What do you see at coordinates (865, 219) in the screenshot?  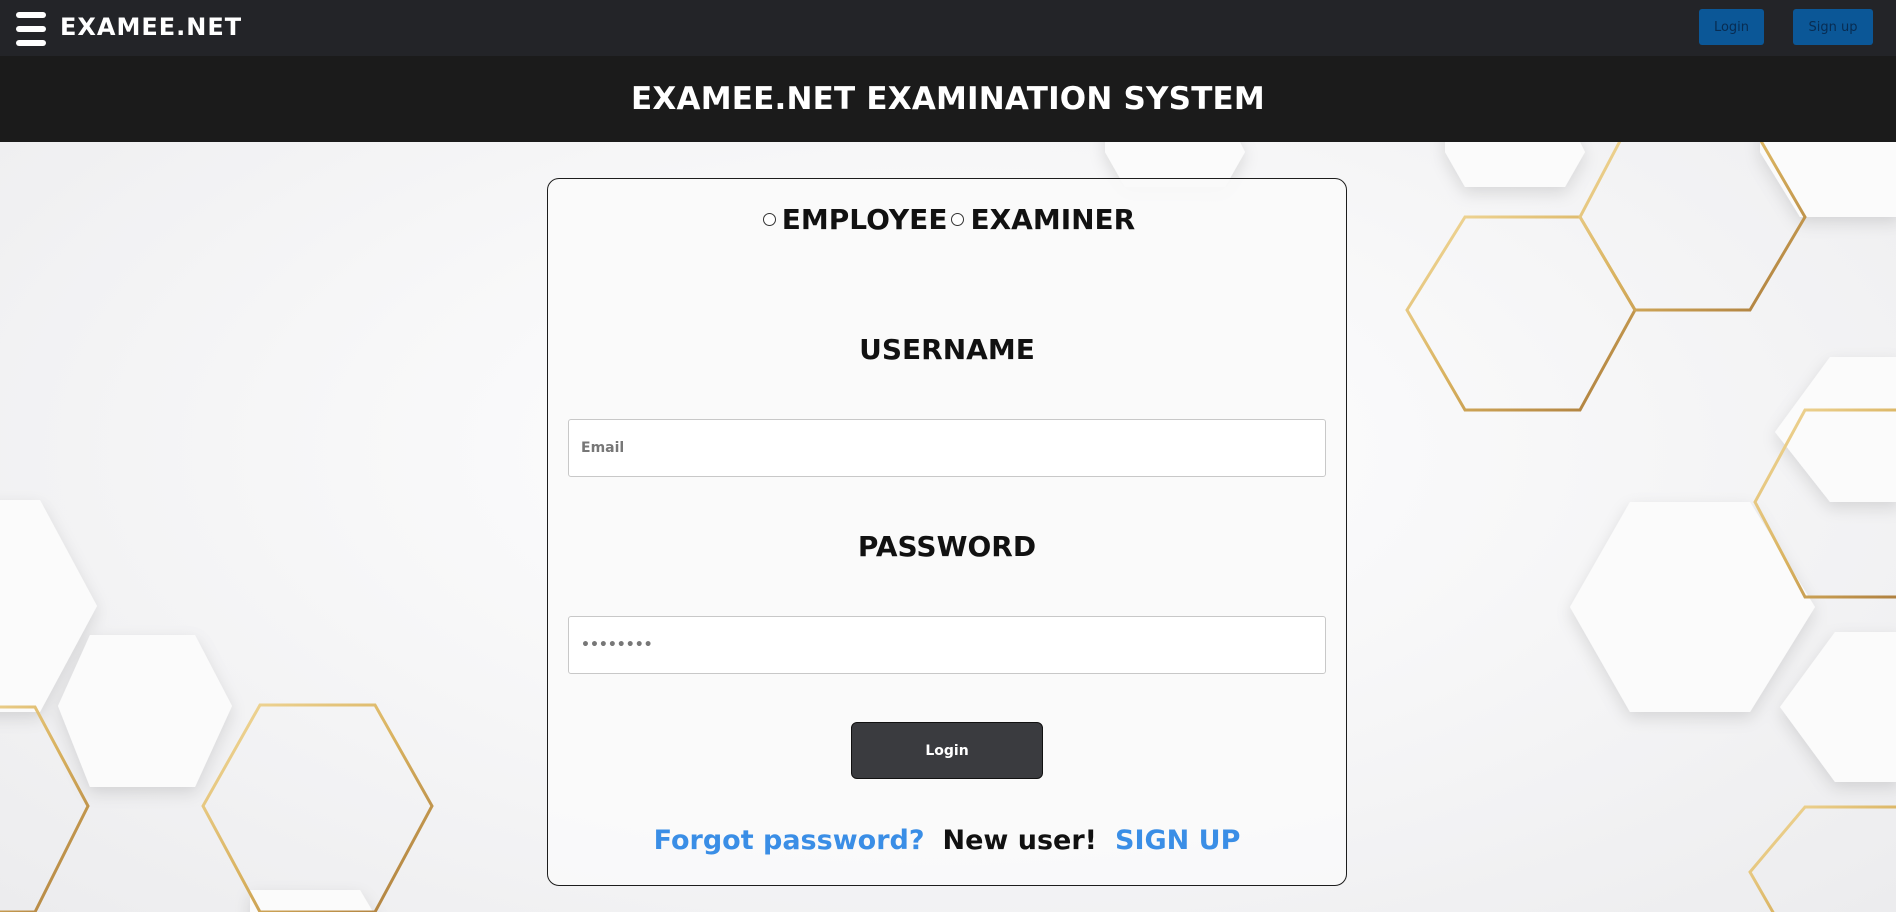 I see `employee-label: EMPLOYEE` at bounding box center [865, 219].